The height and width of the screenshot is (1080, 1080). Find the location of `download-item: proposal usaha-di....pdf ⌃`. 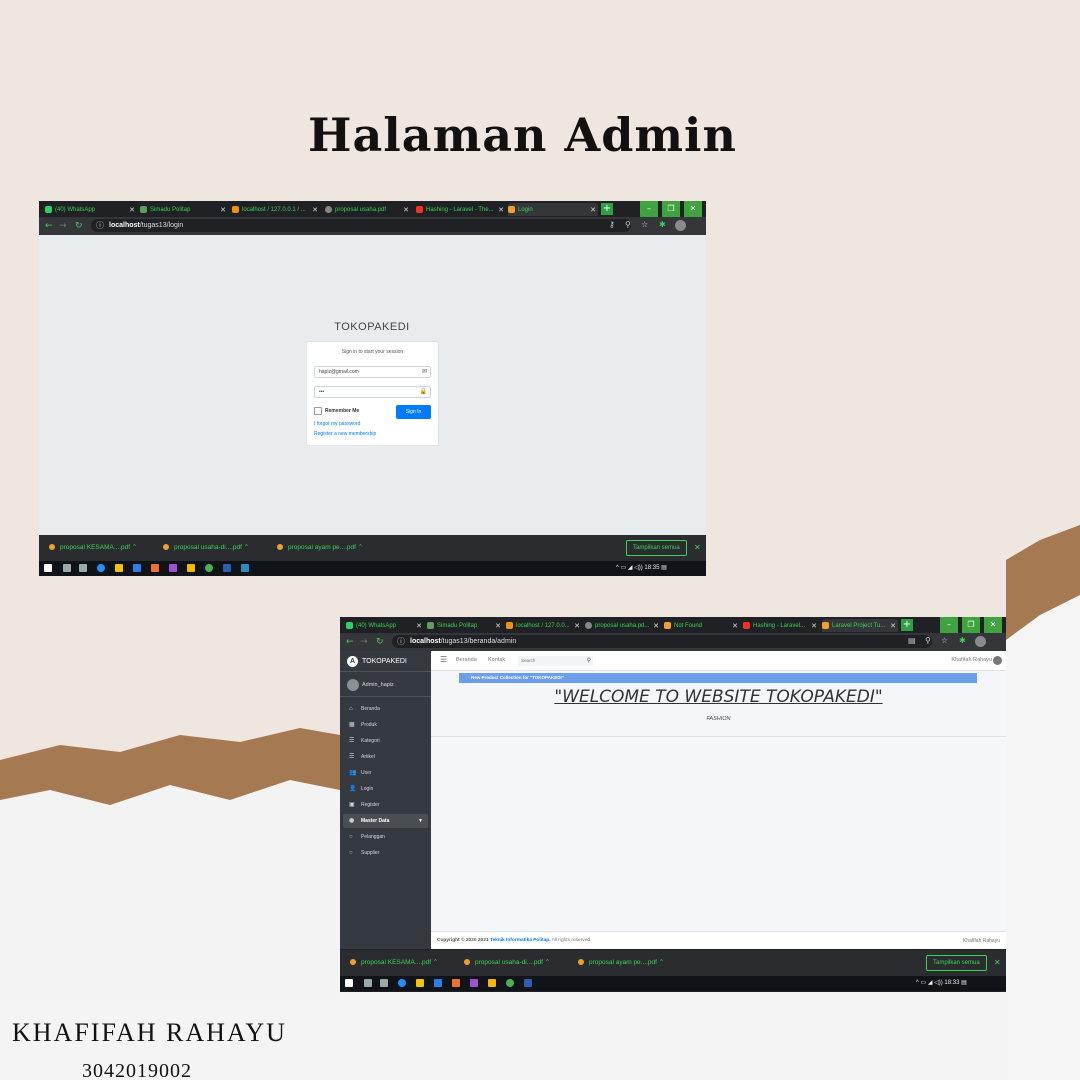

download-item: proposal usaha-di....pdf ⌃ is located at coordinates (206, 547).